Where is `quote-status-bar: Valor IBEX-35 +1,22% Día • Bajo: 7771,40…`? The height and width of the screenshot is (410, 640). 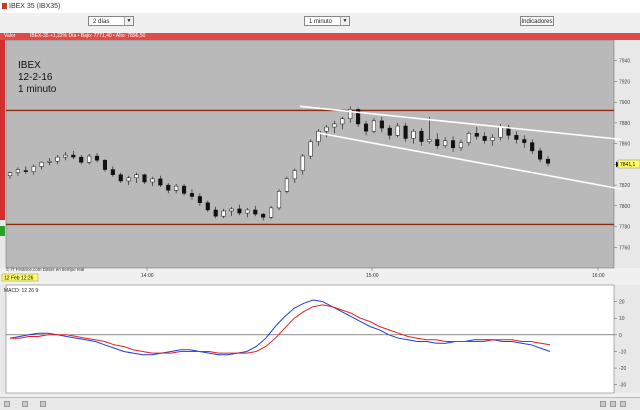 quote-status-bar: Valor IBEX-35 +1,22% Día • Bajo: 7771,40… is located at coordinates (320, 36).